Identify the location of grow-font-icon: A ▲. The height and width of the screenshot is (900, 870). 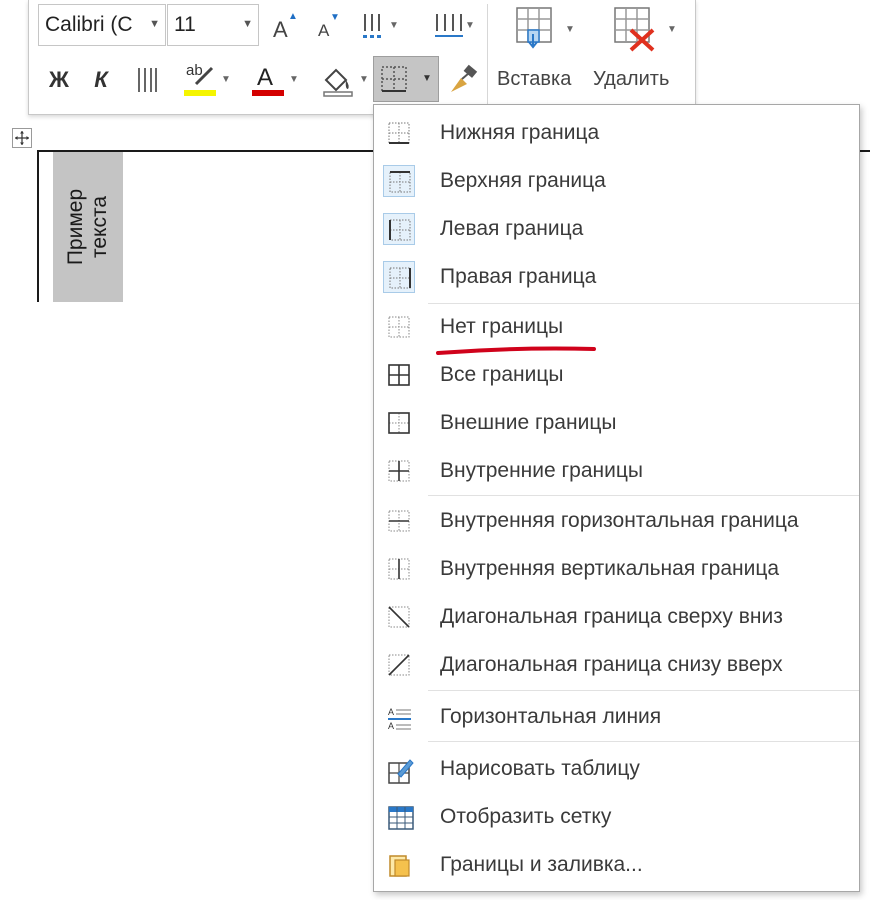
(285, 26).